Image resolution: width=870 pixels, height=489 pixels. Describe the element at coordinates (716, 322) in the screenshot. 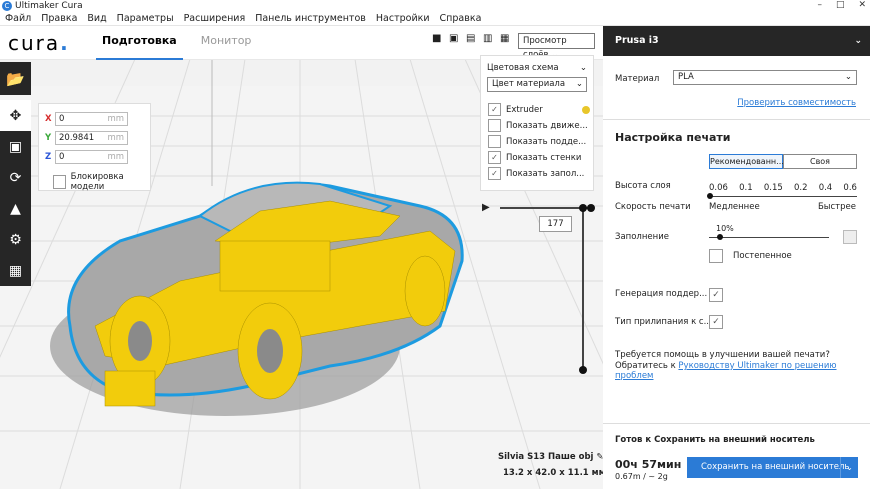

I see `adhesion-checkbox: ✓` at that location.